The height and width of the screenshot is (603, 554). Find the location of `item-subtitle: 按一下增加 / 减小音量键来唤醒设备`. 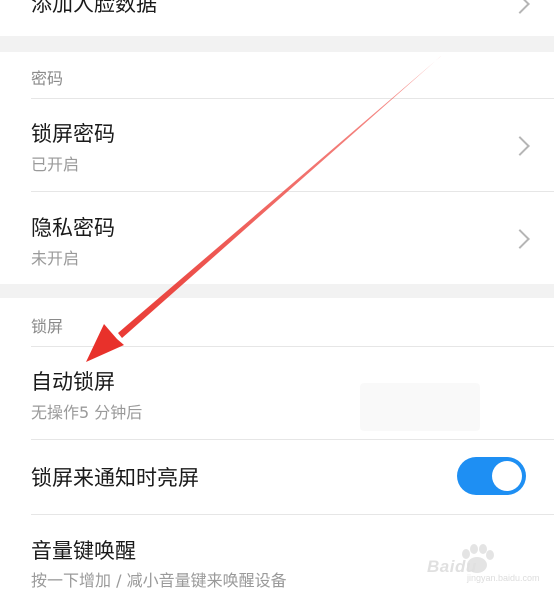

item-subtitle: 按一下增加 / 减小音量键来唤醒设备 is located at coordinates (159, 580).